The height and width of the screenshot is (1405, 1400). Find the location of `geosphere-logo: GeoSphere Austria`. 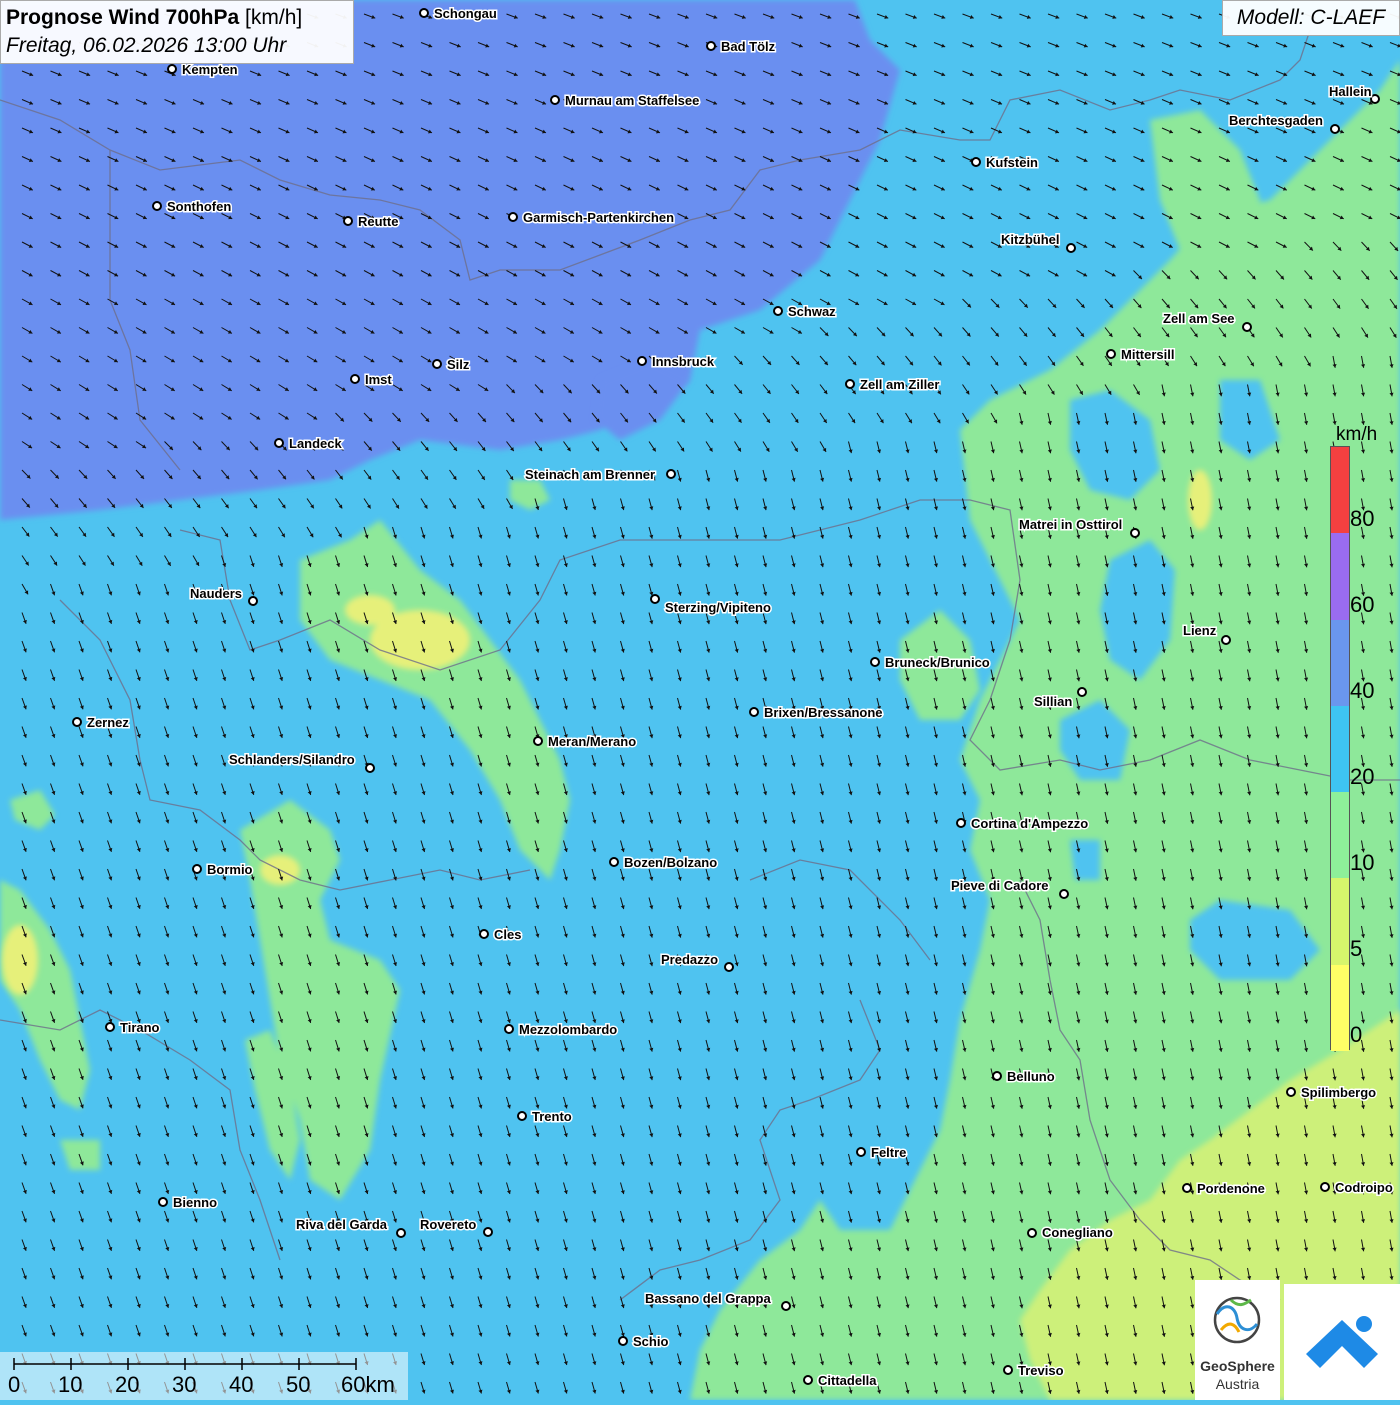

geosphere-logo: GeoSphere Austria is located at coordinates (1237, 1340).